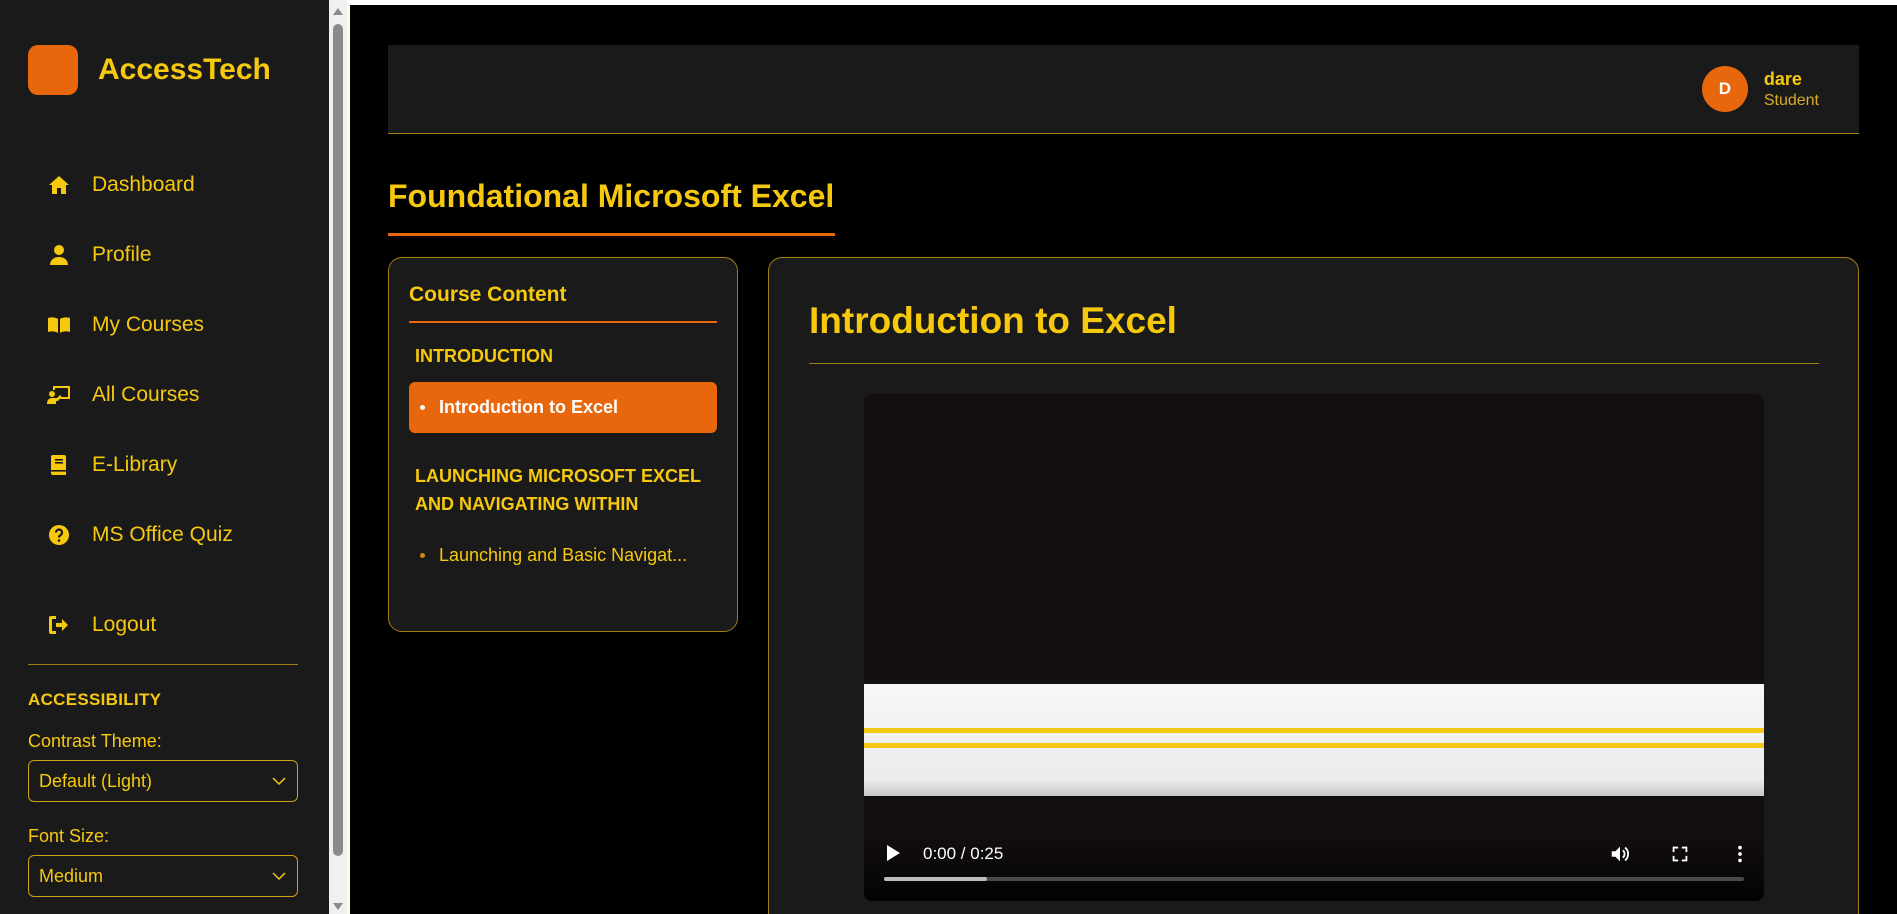 This screenshot has height=914, width=1897. Describe the element at coordinates (1791, 100) in the screenshot. I see `user-role: Student` at that location.